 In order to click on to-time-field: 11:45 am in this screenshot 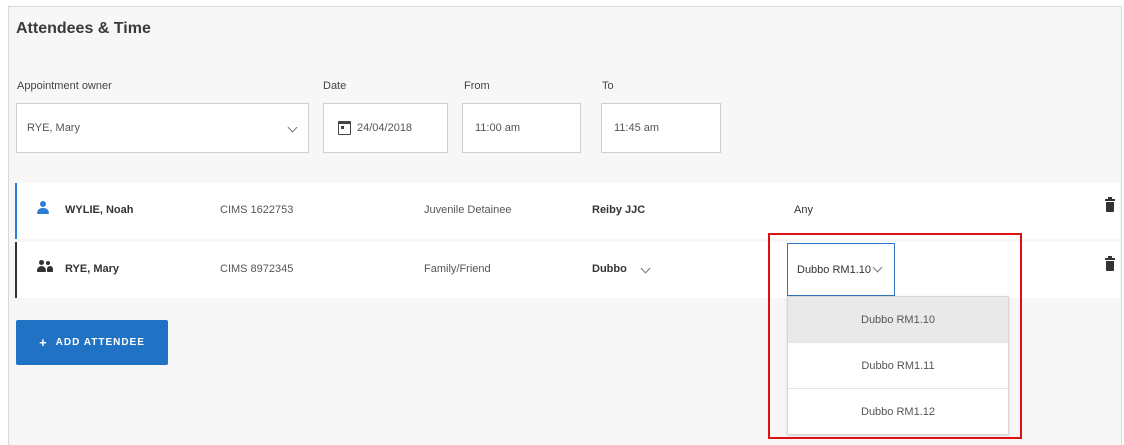, I will do `click(661, 128)`.